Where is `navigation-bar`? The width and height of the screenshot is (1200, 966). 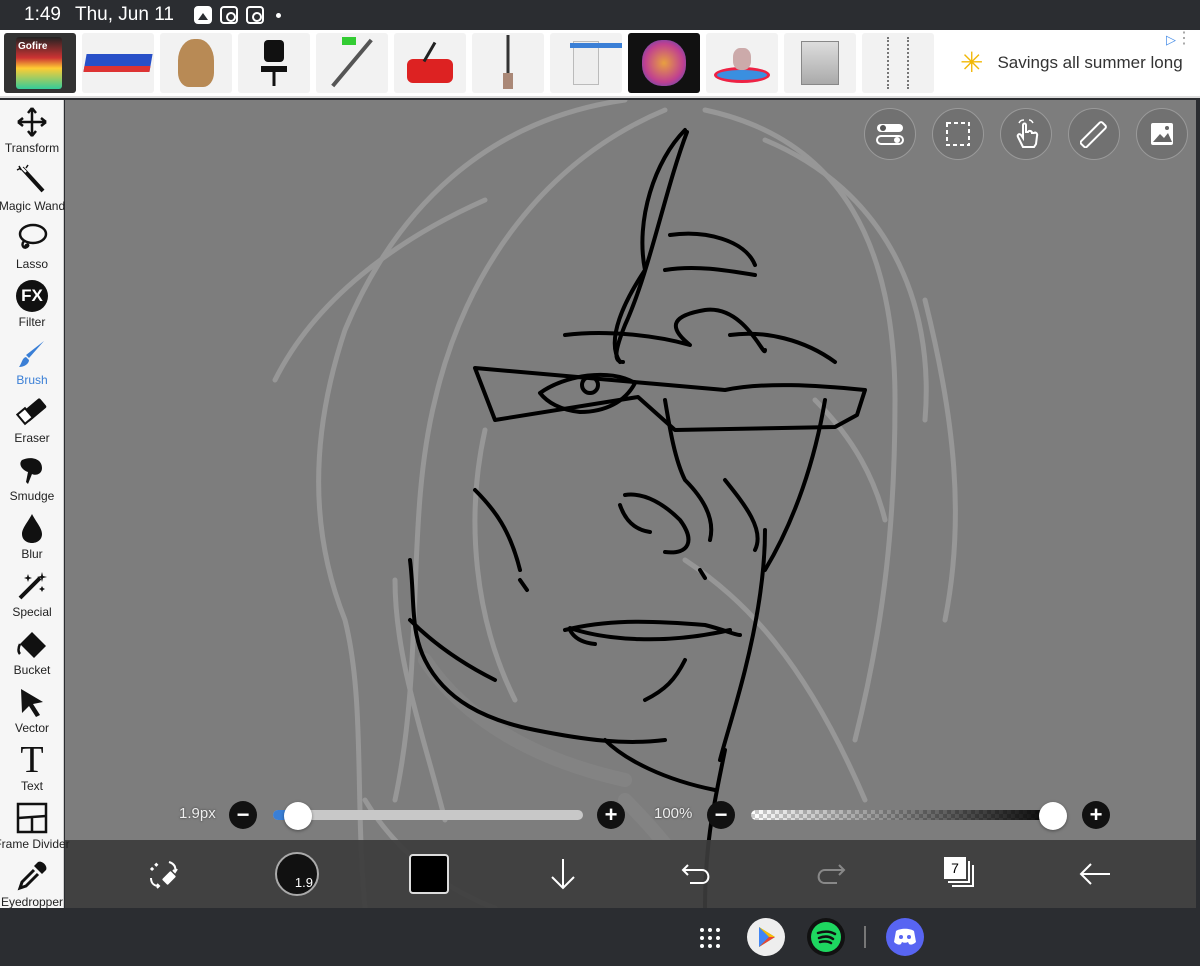 navigation-bar is located at coordinates (600, 937).